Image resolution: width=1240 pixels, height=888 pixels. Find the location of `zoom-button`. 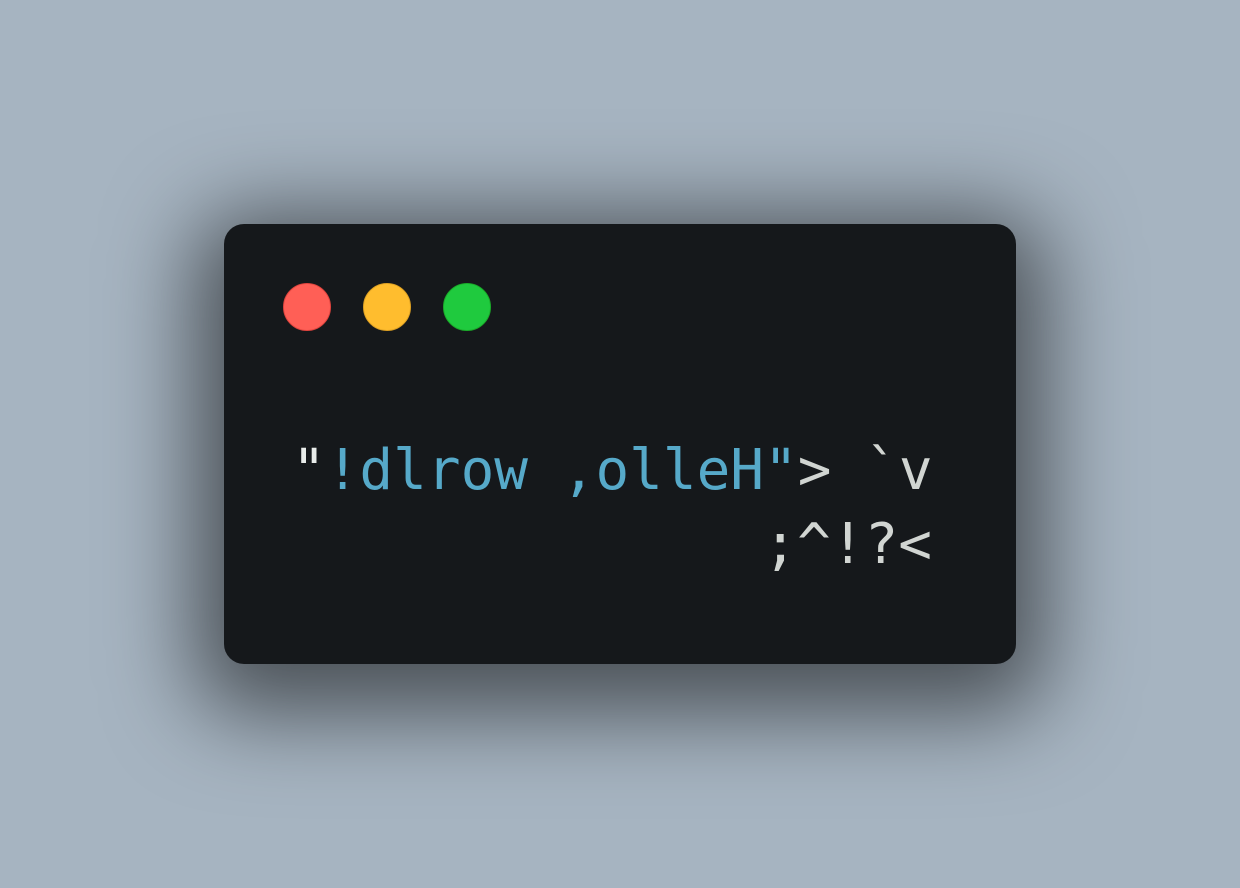

zoom-button is located at coordinates (467, 307).